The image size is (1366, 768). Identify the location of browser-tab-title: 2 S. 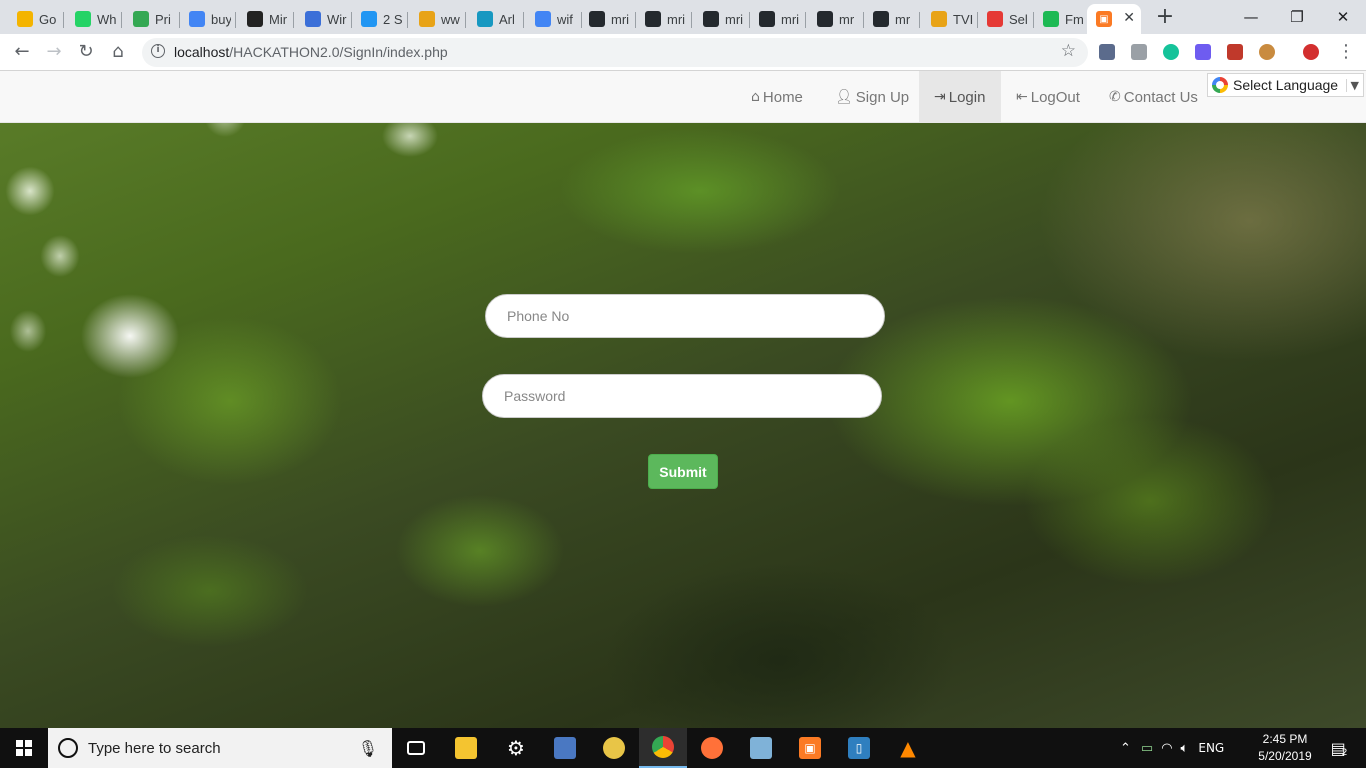
(393, 19).